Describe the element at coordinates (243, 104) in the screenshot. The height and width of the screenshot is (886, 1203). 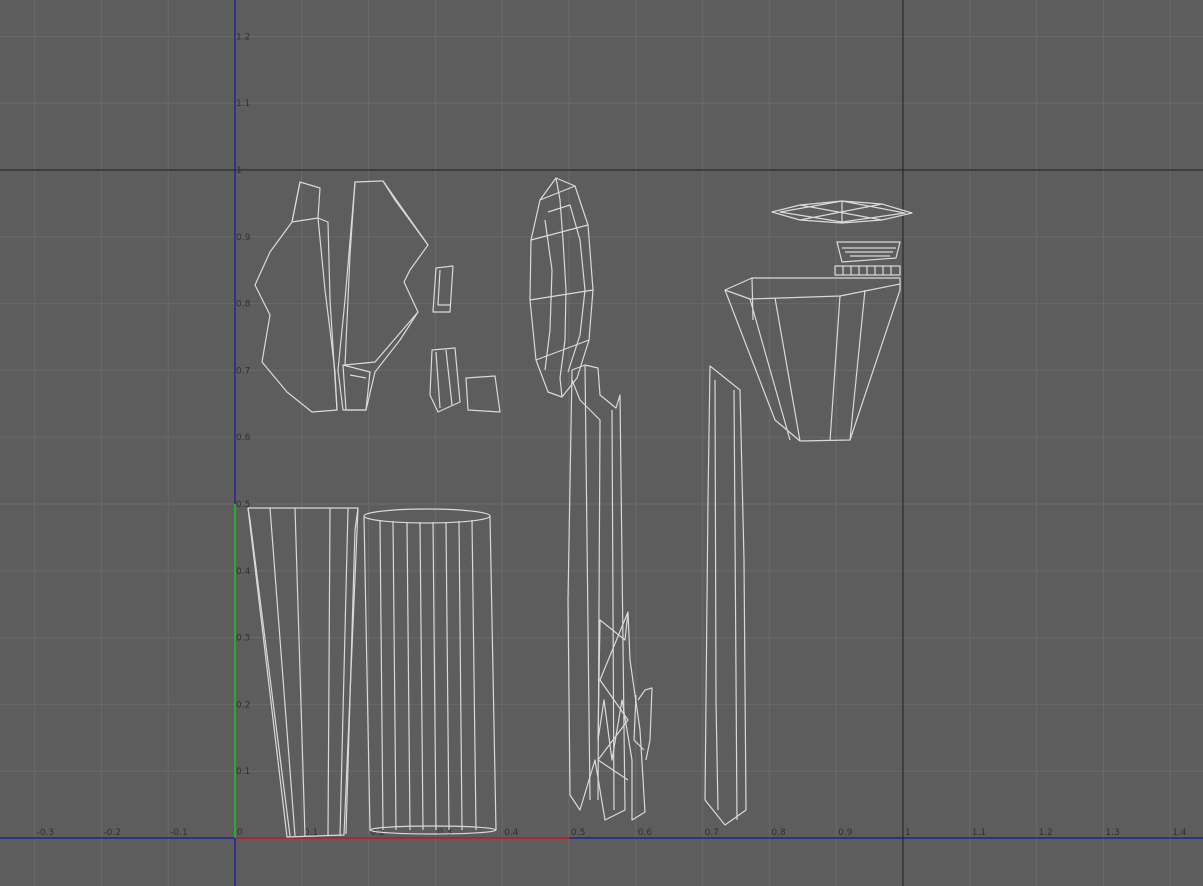
I see `v-tick-label: 1.1` at that location.